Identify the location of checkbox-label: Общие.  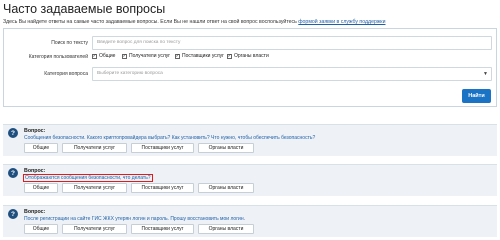
(107, 56).